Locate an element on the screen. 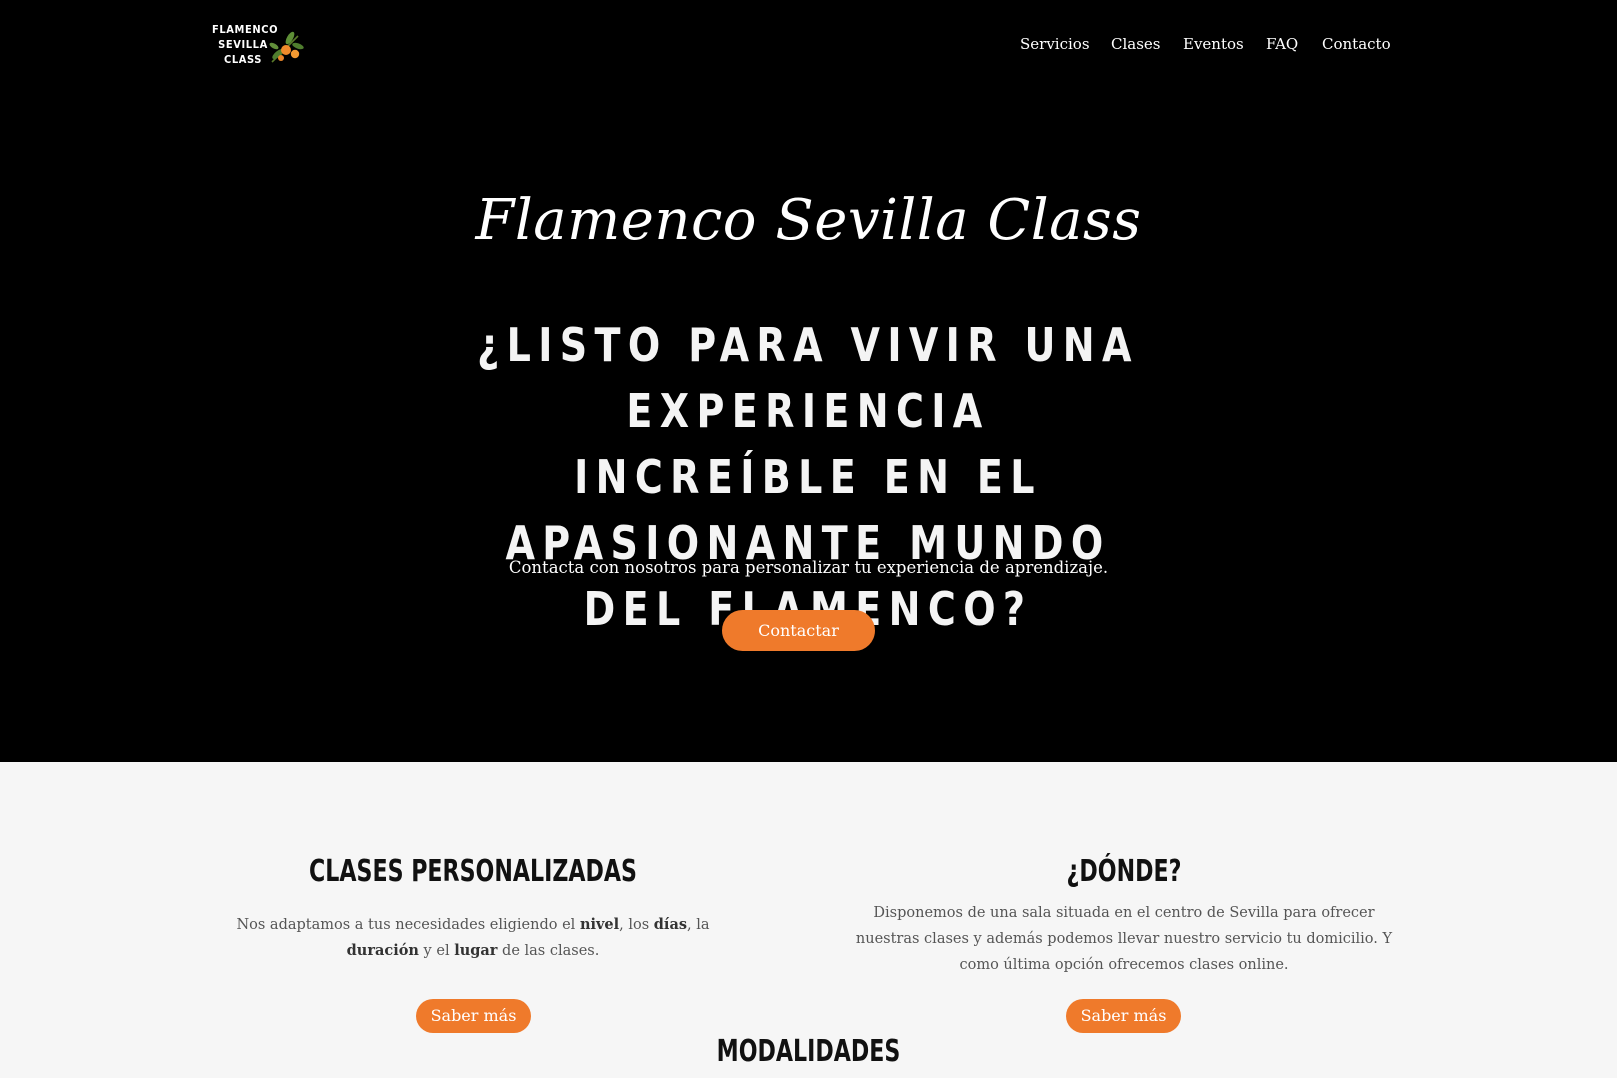 Image resolution: width=1617 pixels, height=1078 pixels. orange-branch-icon is located at coordinates (286, 47).